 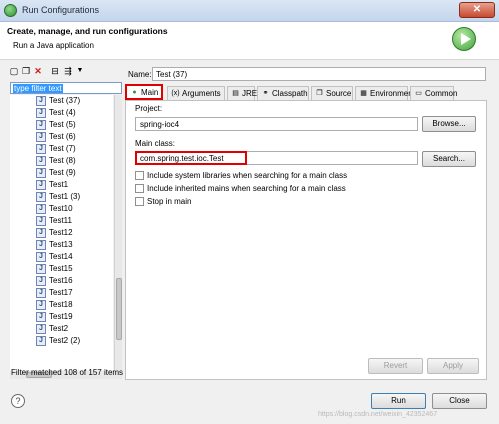 What do you see at coordinates (169, 201) in the screenshot?
I see `stop-in-main-label: Stop in main` at bounding box center [169, 201].